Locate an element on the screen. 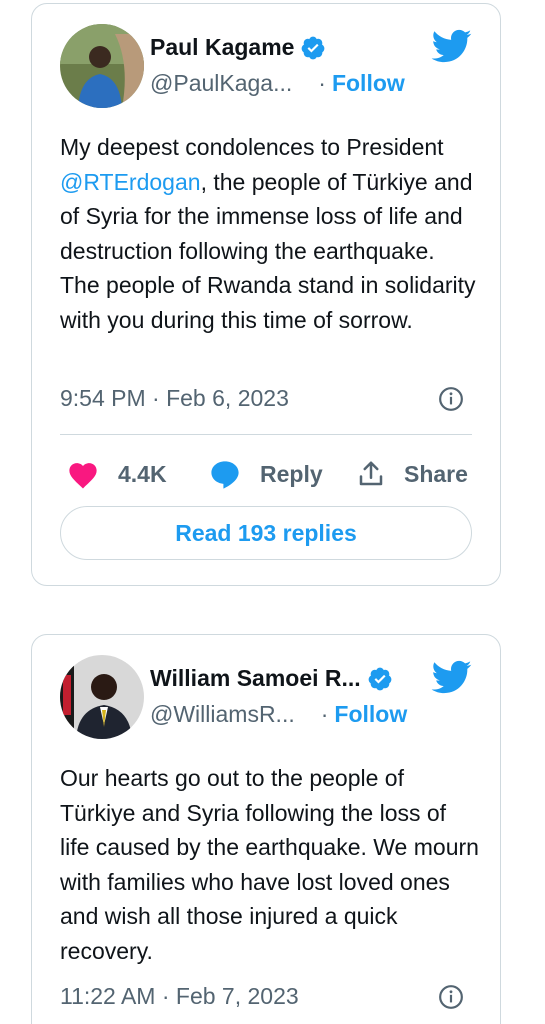 The width and height of the screenshot is (545, 1024). tweet-text-part: My deepest condolences to President is located at coordinates (252, 147).